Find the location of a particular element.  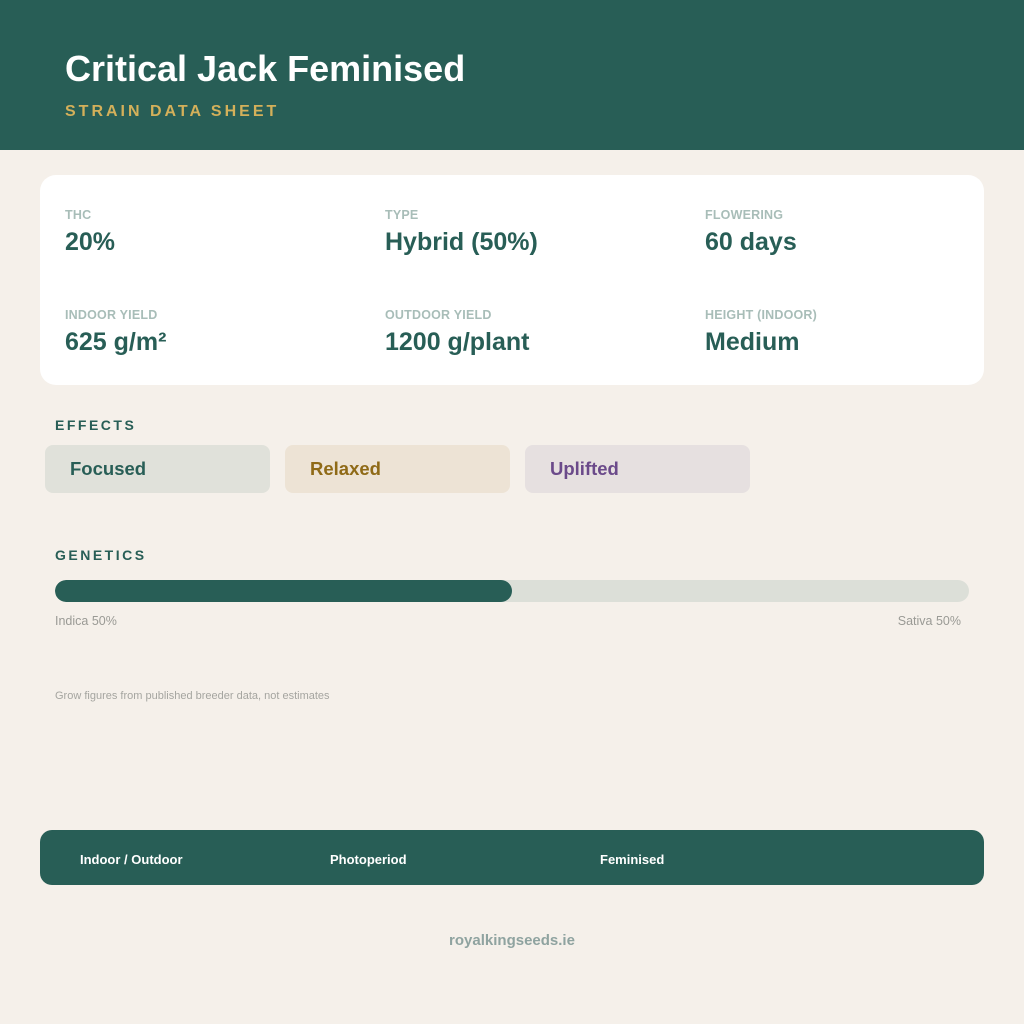

footer-item-environment: Indoor / Outdoor is located at coordinates (131, 859).